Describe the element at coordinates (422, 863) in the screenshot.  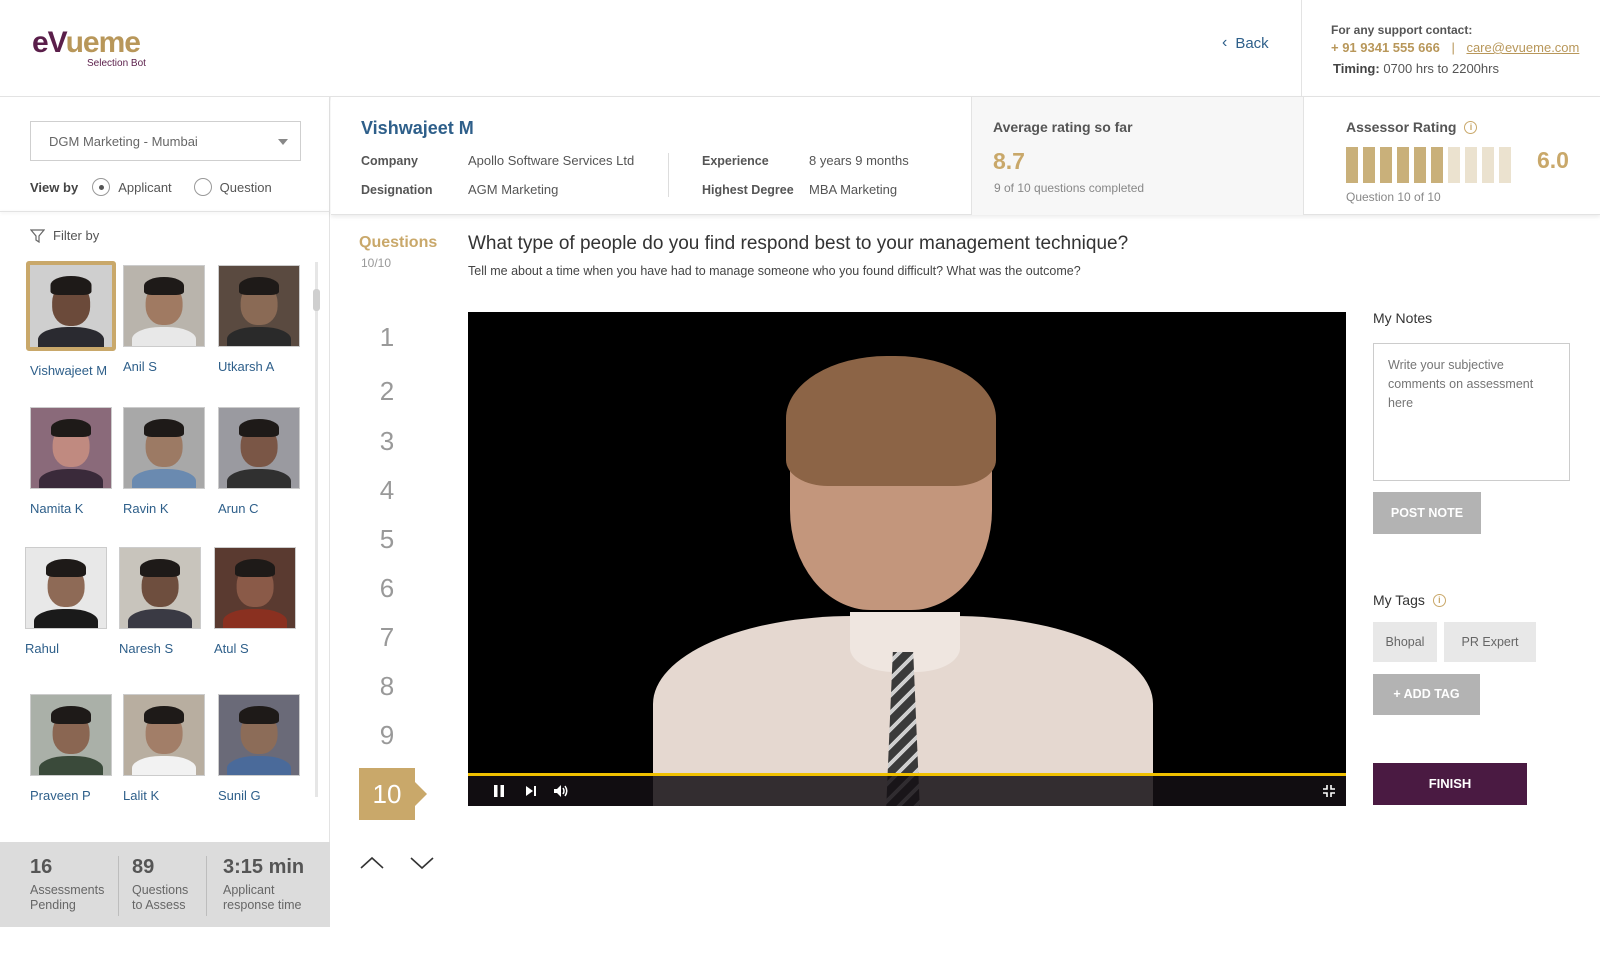
I see `chevron-down-icon` at that location.